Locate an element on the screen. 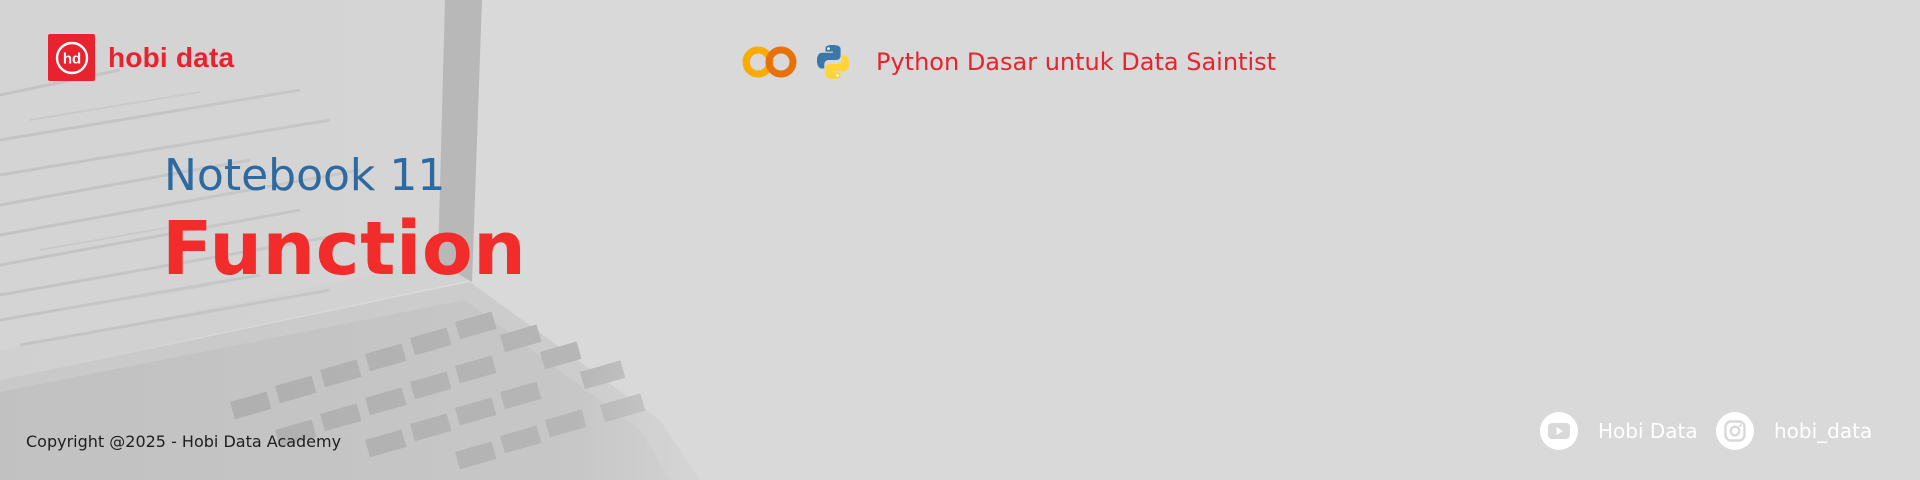 The image size is (1920, 480). youtube-label: Hobi Data is located at coordinates (1648, 431).